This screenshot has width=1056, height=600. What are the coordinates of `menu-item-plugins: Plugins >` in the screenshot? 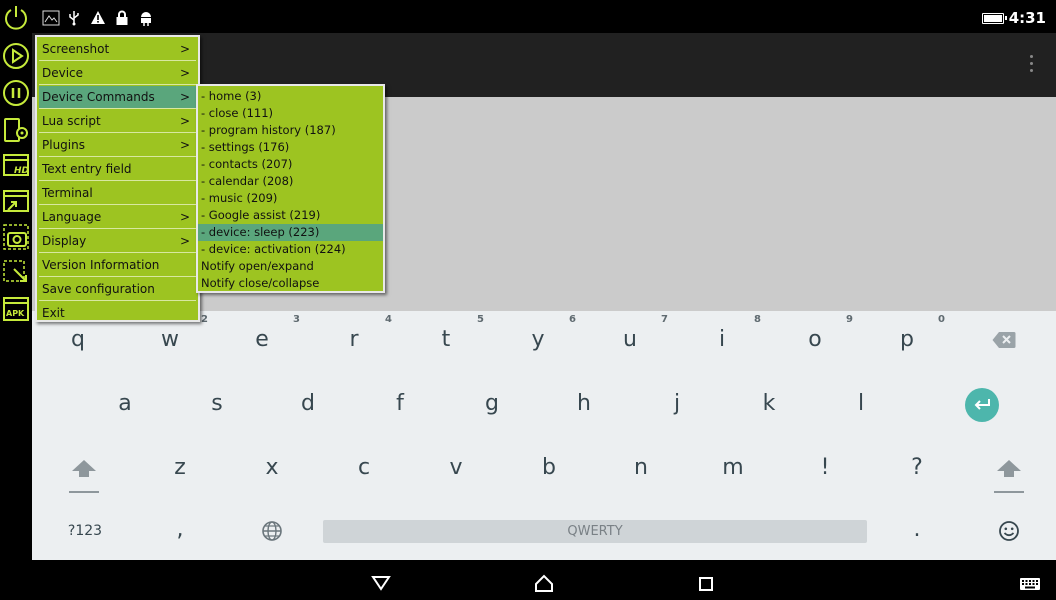 It's located at (117, 145).